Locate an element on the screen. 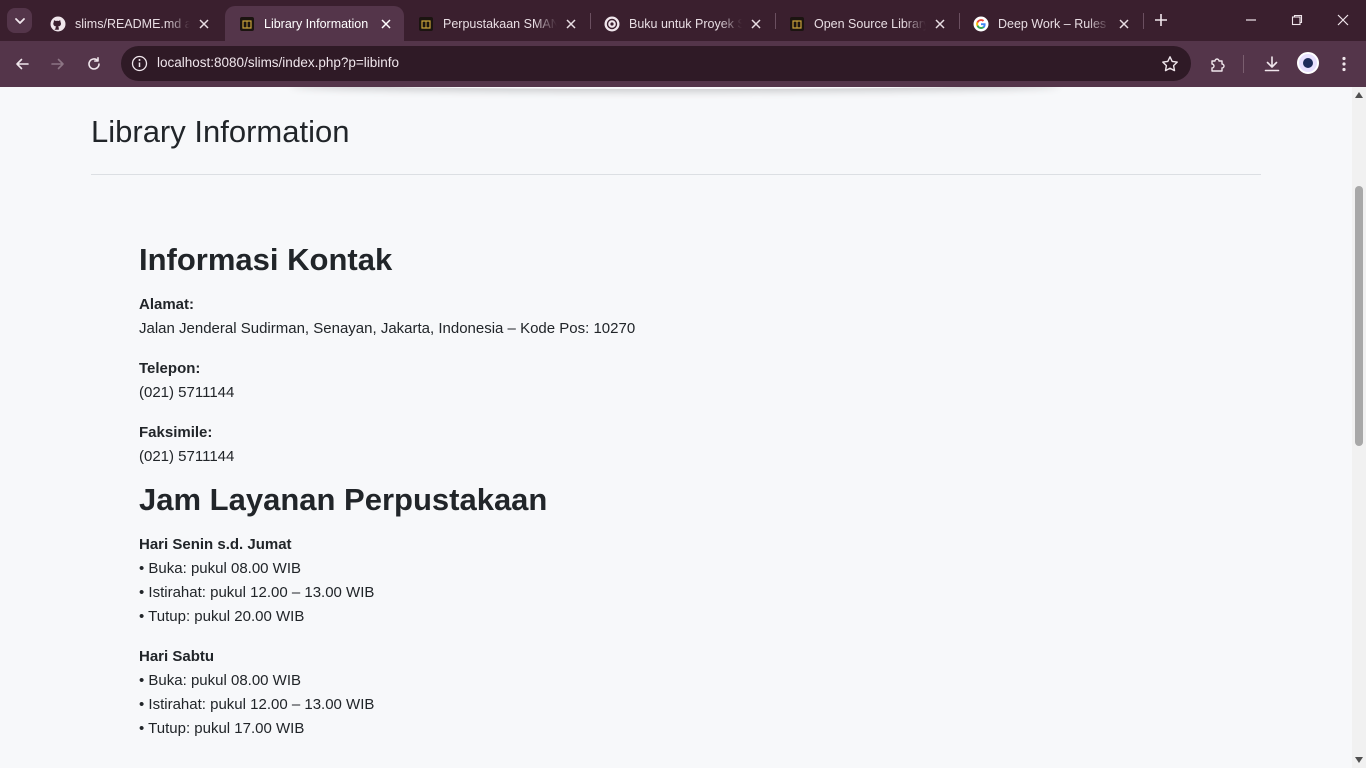  scroll-up-arrow-icon is located at coordinates (1359, 95).